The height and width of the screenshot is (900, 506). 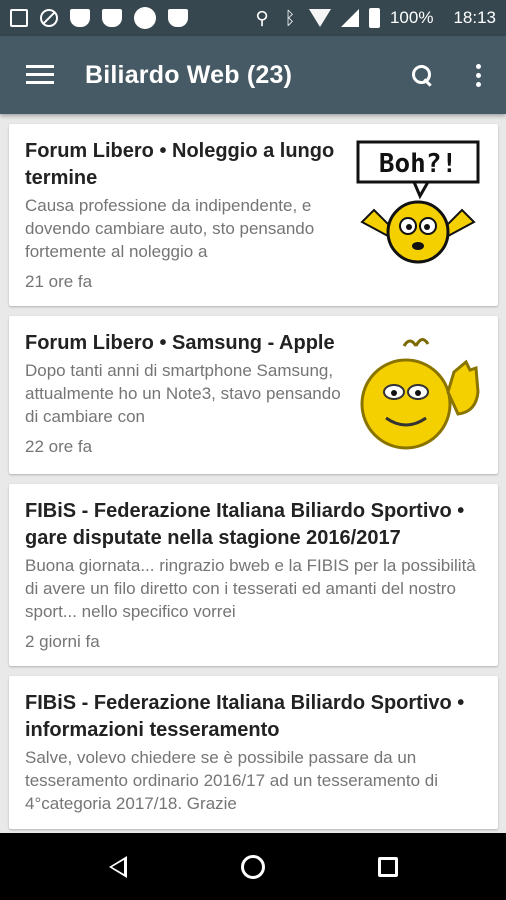 What do you see at coordinates (59, 281) in the screenshot?
I see `post-time: 21 ore fa` at bounding box center [59, 281].